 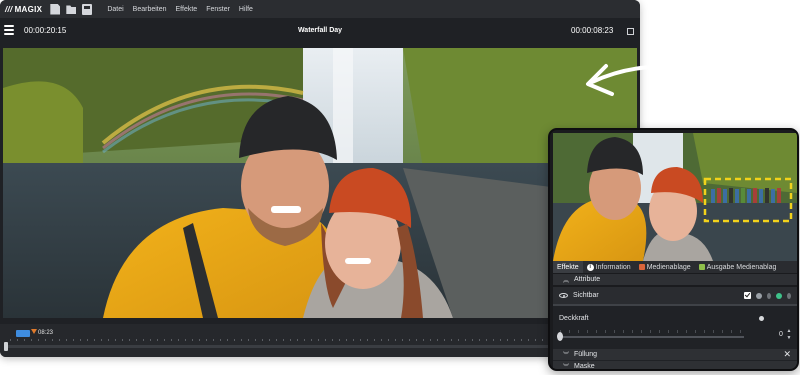 I want to click on timeline-ruler, so click(x=320, y=340).